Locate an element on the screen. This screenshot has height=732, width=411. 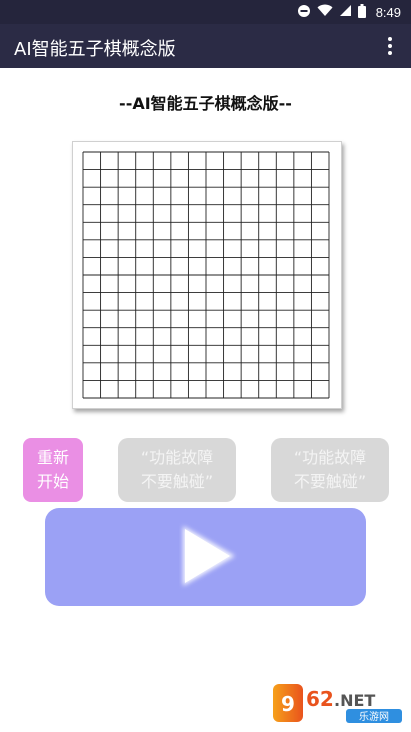
fault-button-1: “功能故障 不要触碰” is located at coordinates (177, 470).